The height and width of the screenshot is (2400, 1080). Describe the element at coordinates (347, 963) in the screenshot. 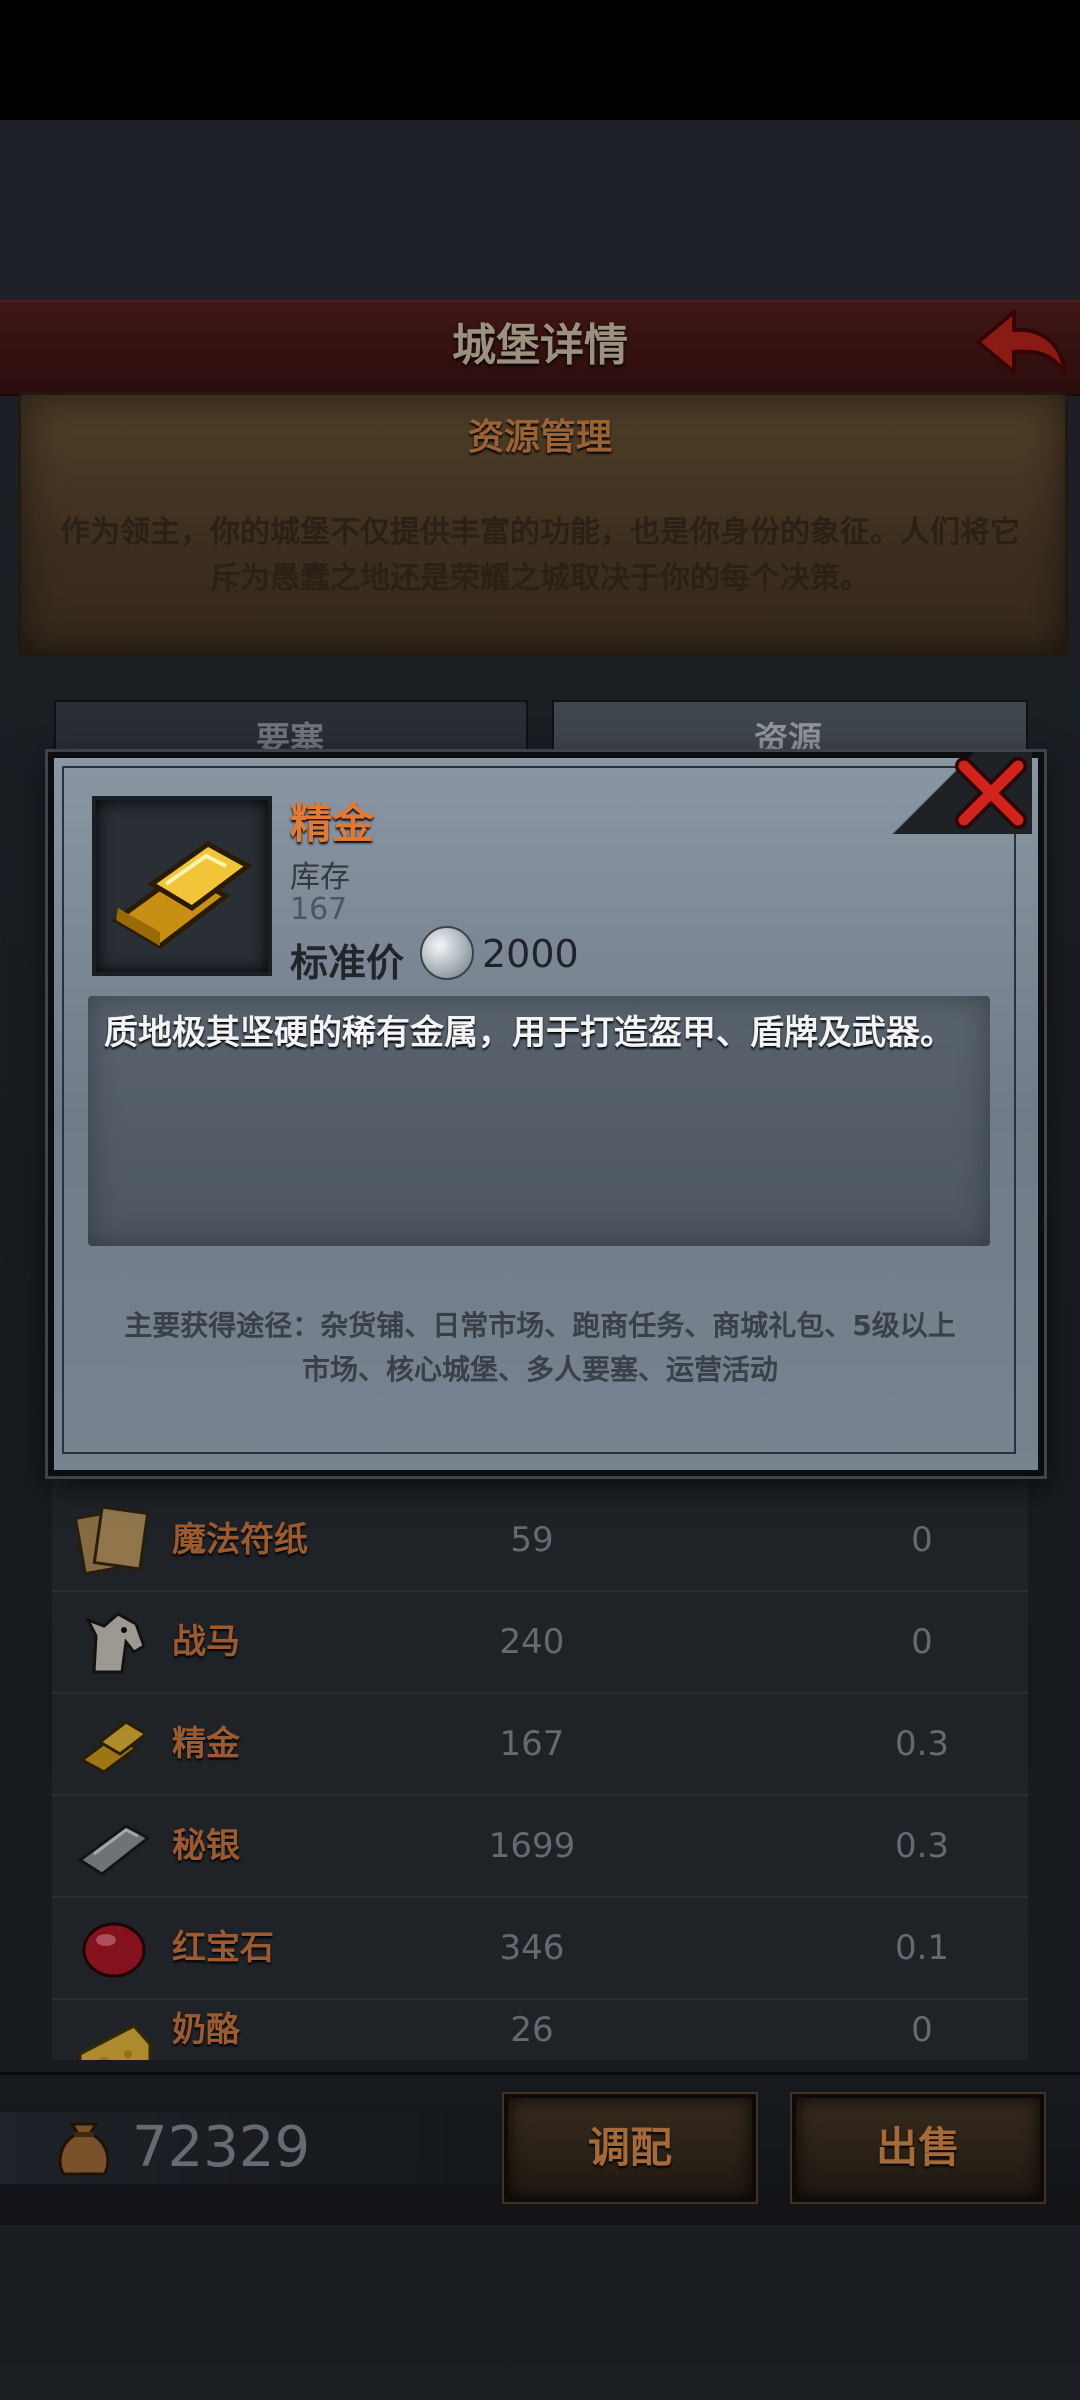

I see `price-label: 标准价` at that location.